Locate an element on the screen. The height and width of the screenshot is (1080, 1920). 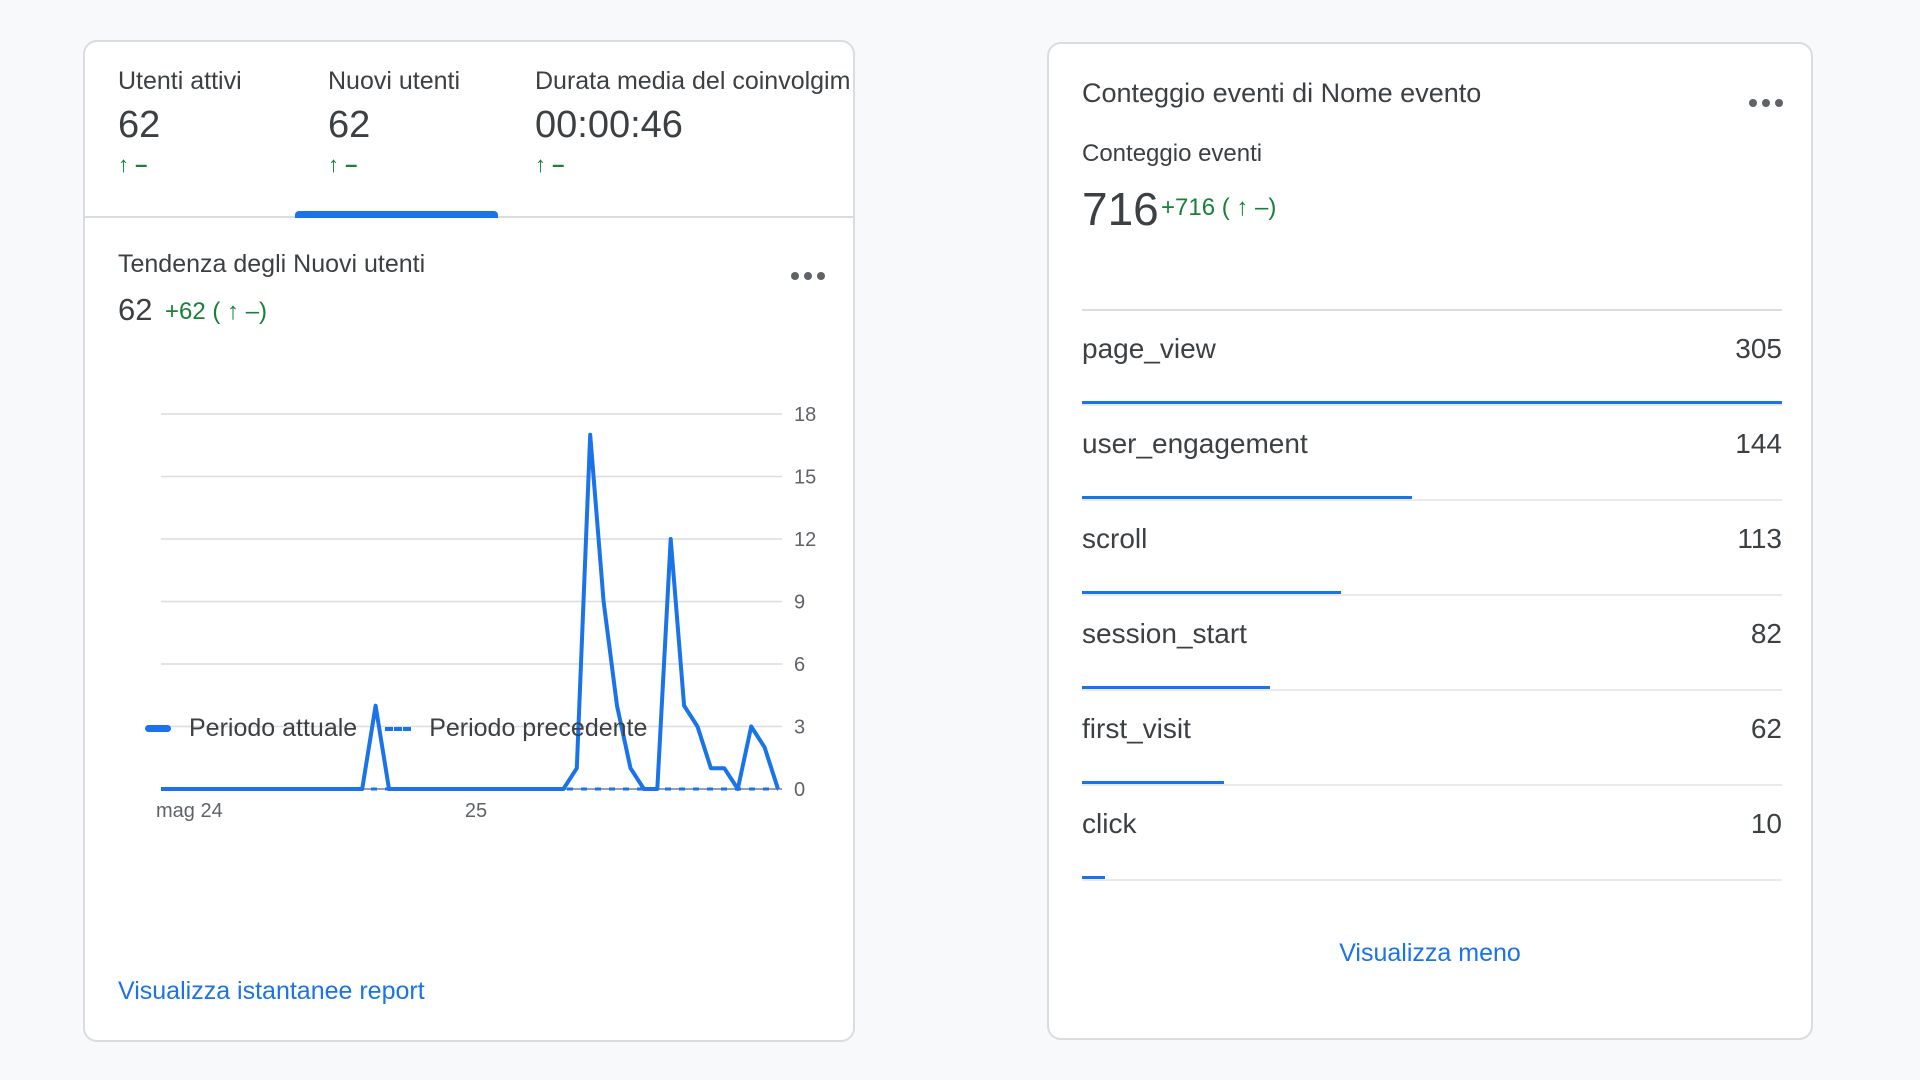
legend-solid-swatch is located at coordinates (158, 728).